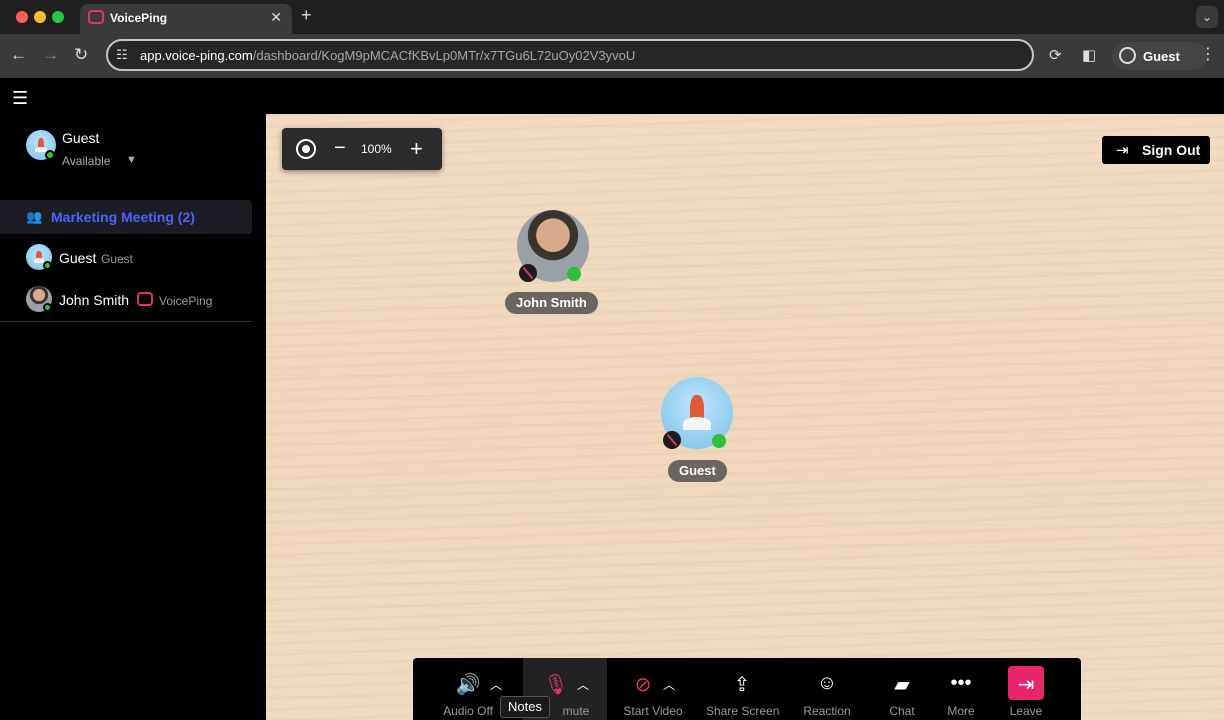 Image resolution: width=1224 pixels, height=720 pixels. I want to click on leave-button: ⇥ Leave, so click(1026, 689).